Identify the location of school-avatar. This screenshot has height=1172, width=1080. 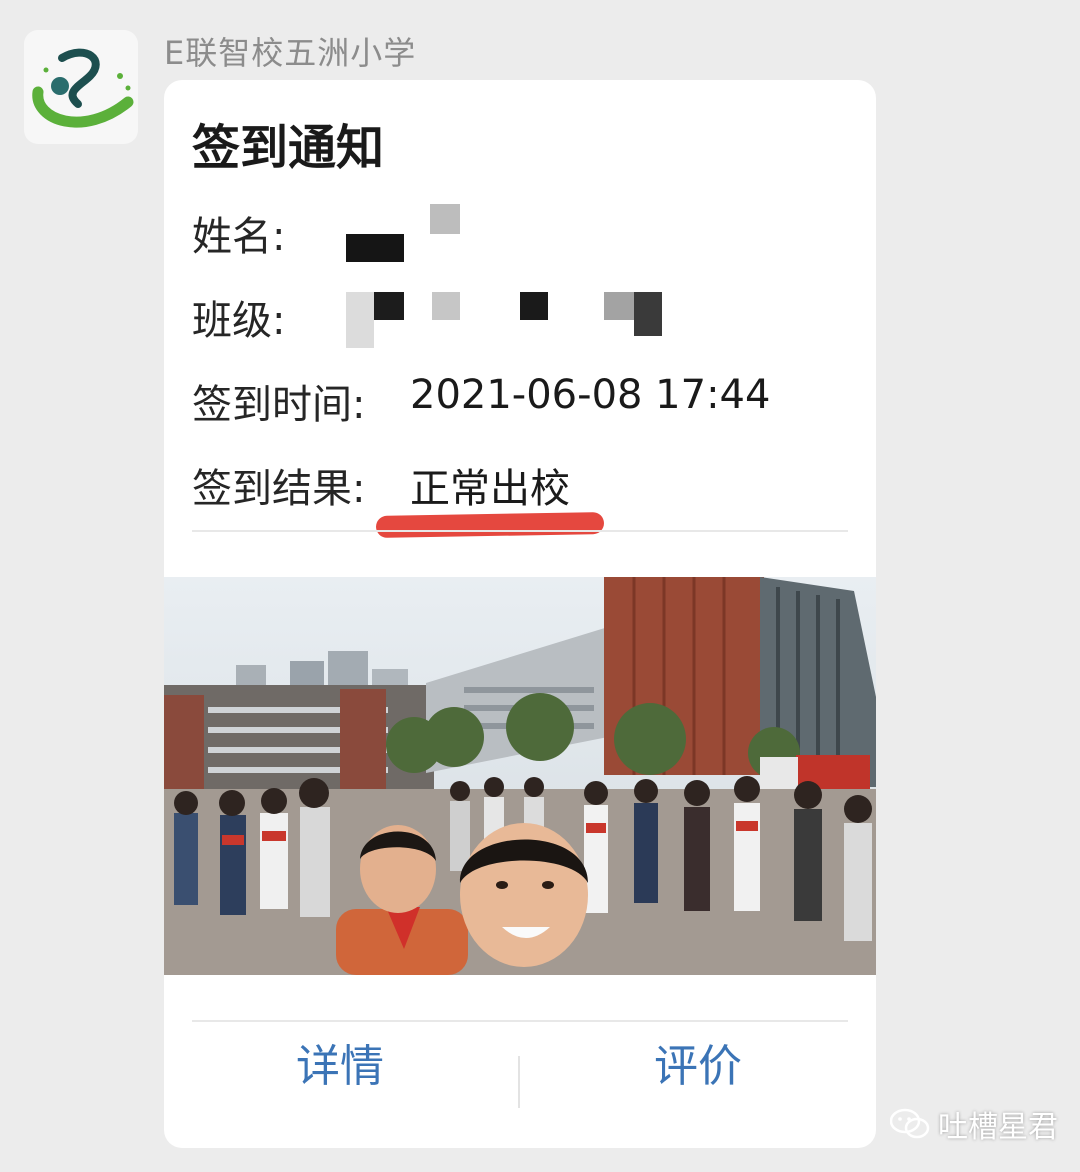
(81, 87).